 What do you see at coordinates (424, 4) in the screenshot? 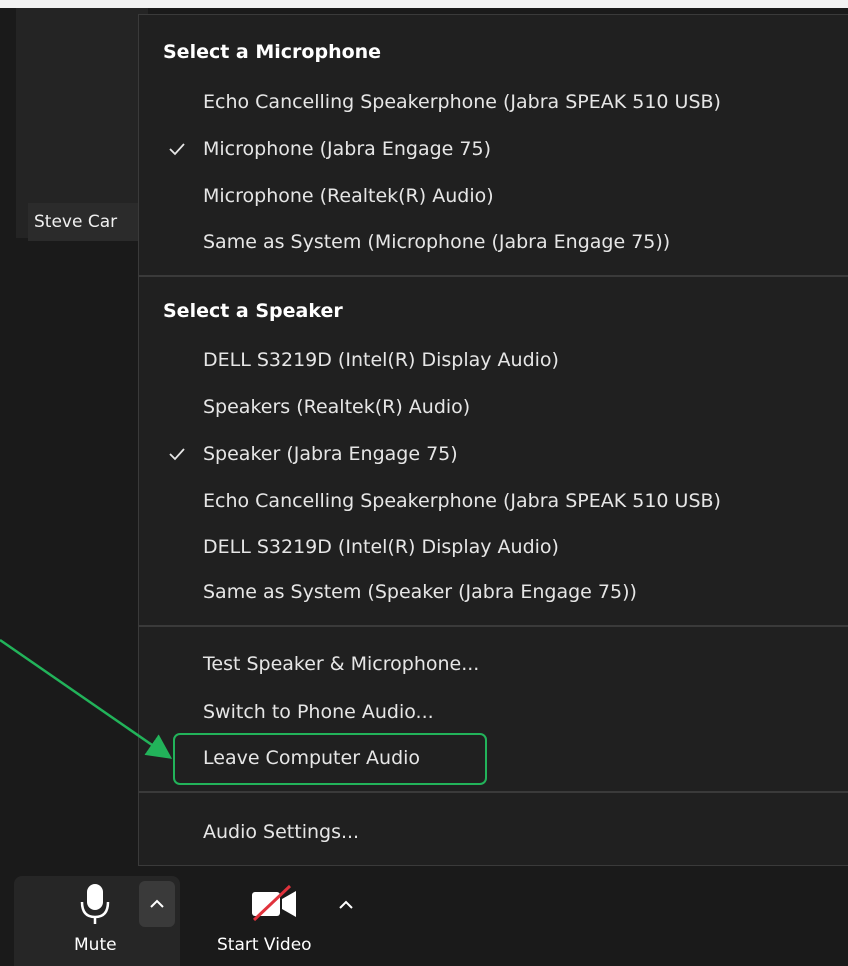
I see `top-strip` at bounding box center [424, 4].